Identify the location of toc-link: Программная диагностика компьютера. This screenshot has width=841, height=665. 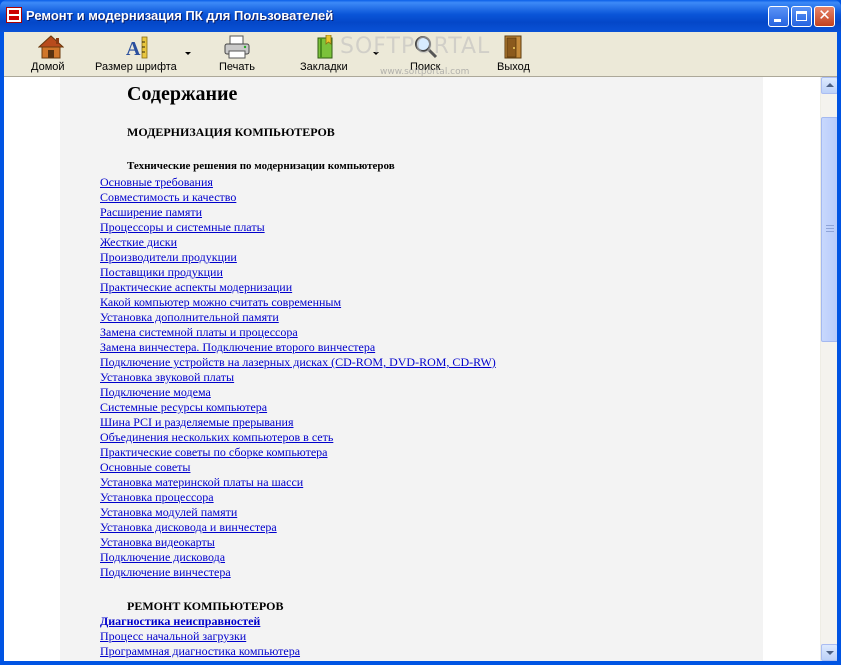
(200, 651).